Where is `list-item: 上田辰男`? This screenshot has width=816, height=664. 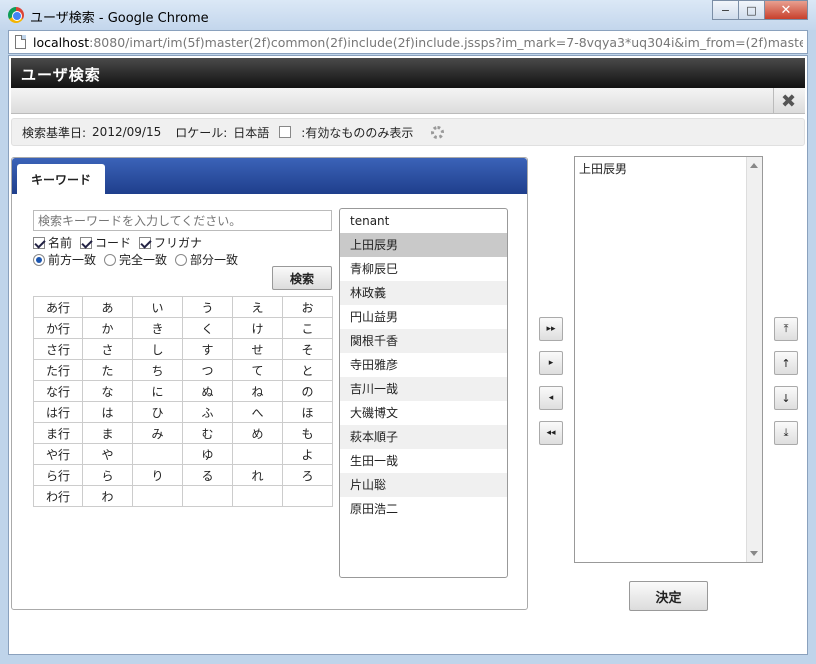
list-item: 上田辰男 is located at coordinates (423, 245).